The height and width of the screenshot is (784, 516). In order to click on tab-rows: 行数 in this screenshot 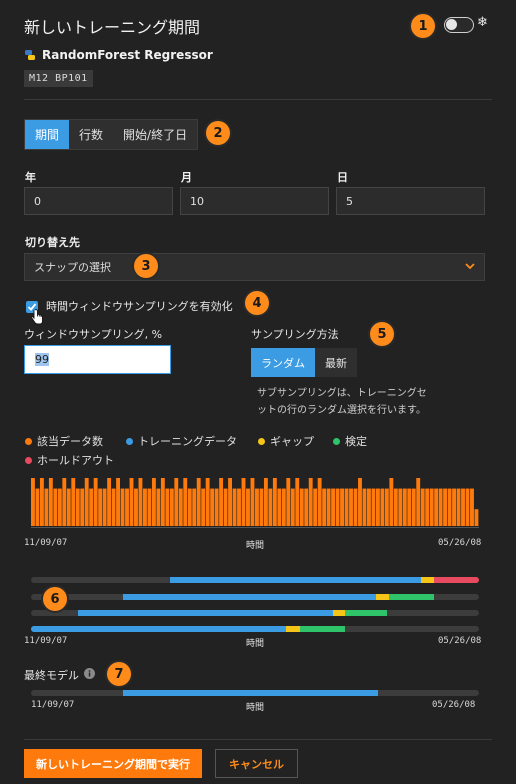, I will do `click(91, 134)`.